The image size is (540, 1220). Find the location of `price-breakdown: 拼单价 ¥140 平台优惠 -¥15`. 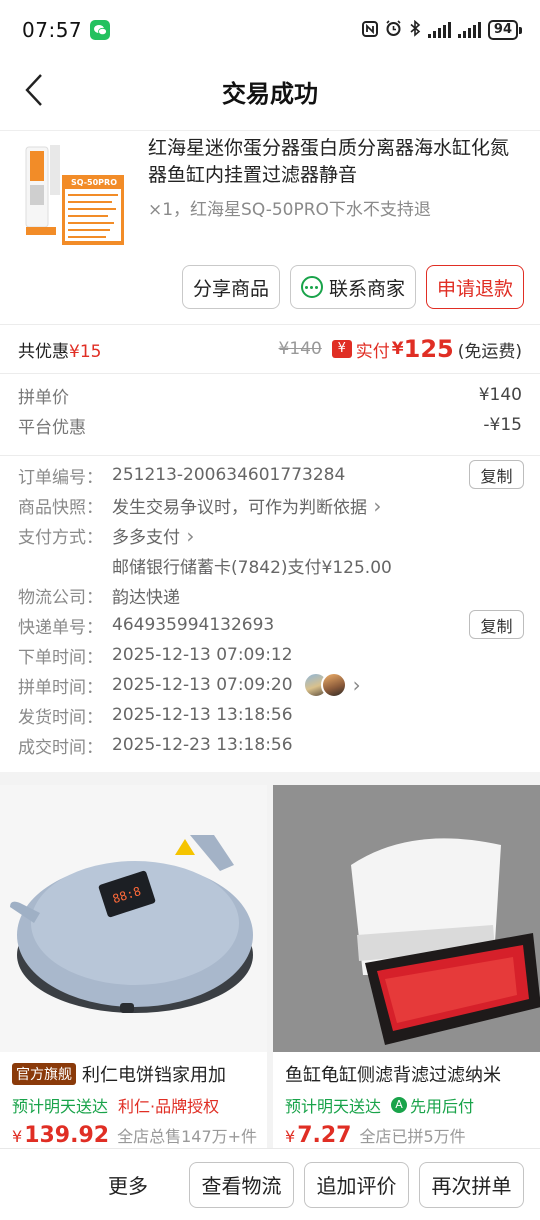

price-breakdown: 拼单价 ¥140 平台优惠 -¥15 is located at coordinates (270, 418).